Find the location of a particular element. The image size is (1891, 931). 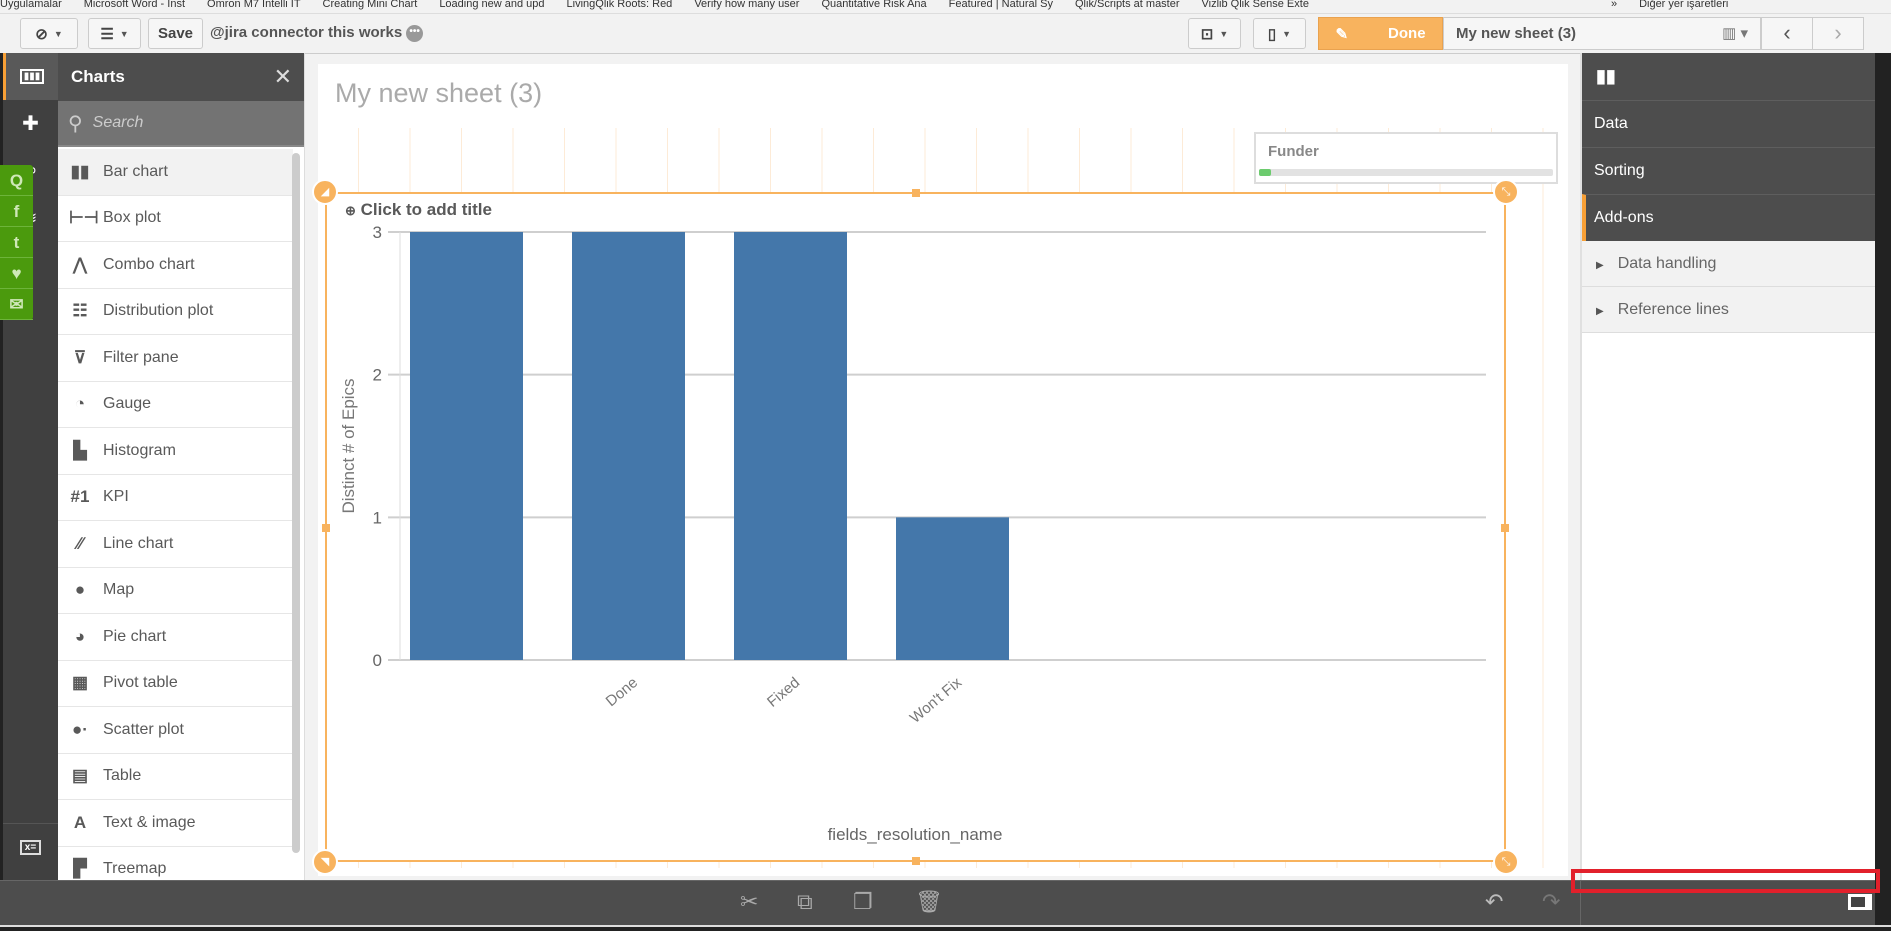

chart-type-item: ▤ Table is located at coordinates (175, 777).